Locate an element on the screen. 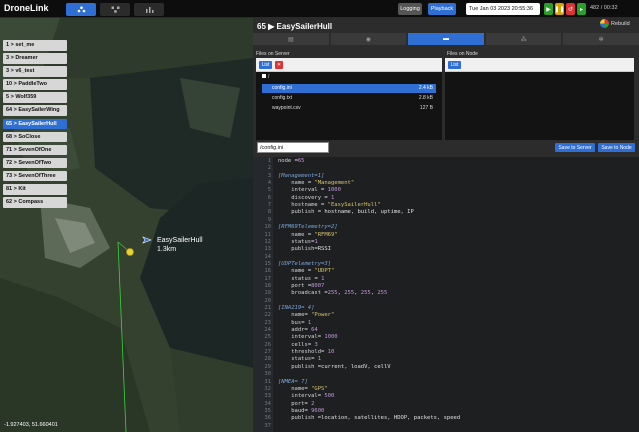 The width and height of the screenshot is (639, 432). file-row: config.txt 2.8 kB is located at coordinates (349, 98).